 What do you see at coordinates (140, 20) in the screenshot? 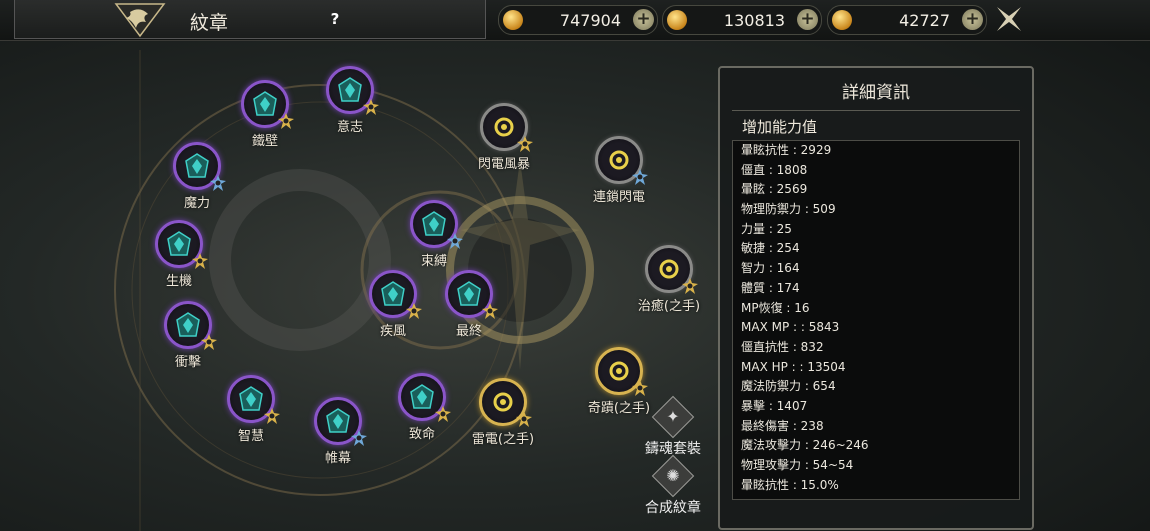
I see `dragon-emblem-icon` at bounding box center [140, 20].